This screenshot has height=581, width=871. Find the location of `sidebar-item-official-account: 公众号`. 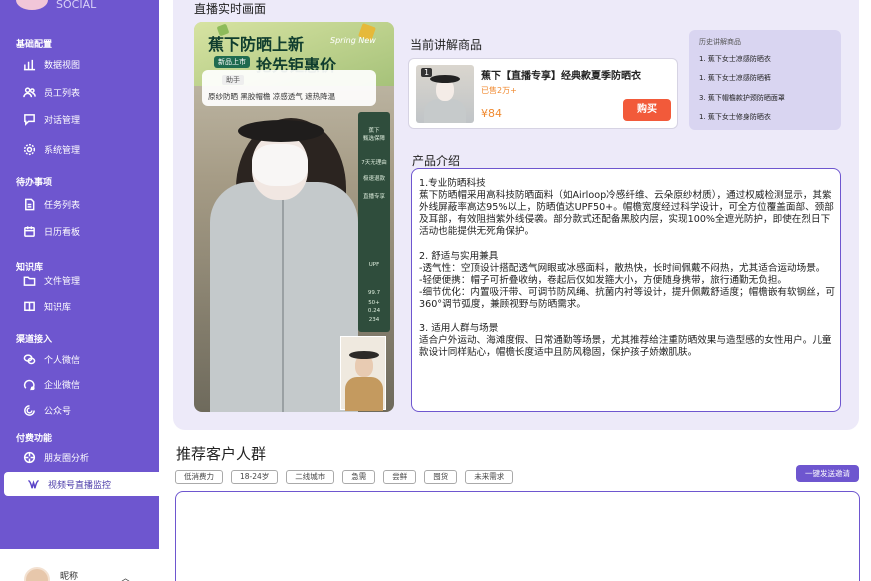

sidebar-item-official-account: 公众号 is located at coordinates (79, 410).